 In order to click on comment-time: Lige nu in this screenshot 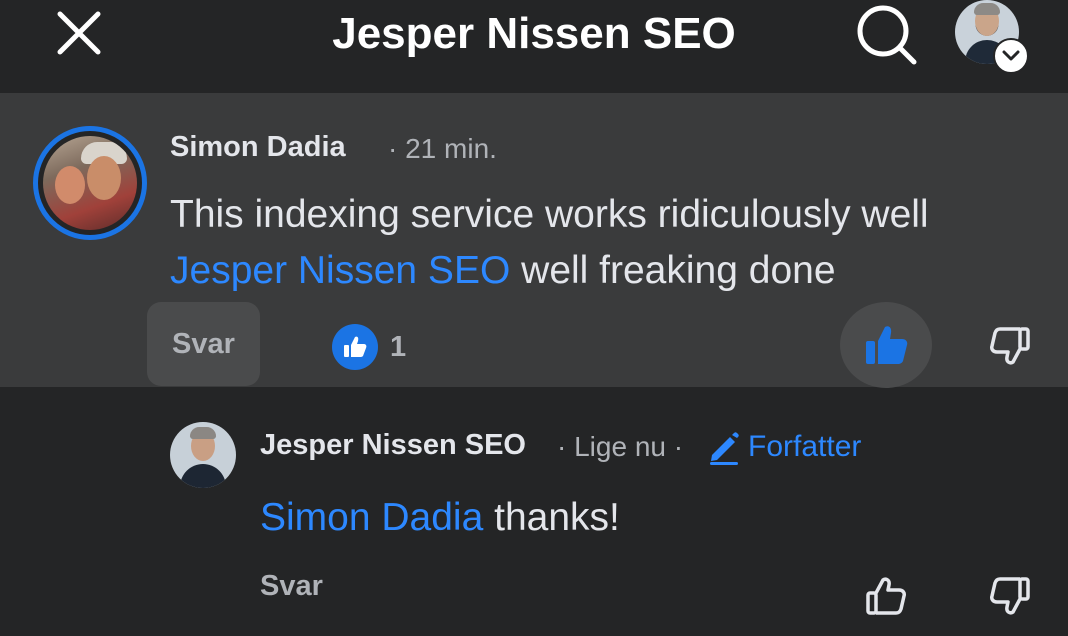, I will do `click(620, 446)`.